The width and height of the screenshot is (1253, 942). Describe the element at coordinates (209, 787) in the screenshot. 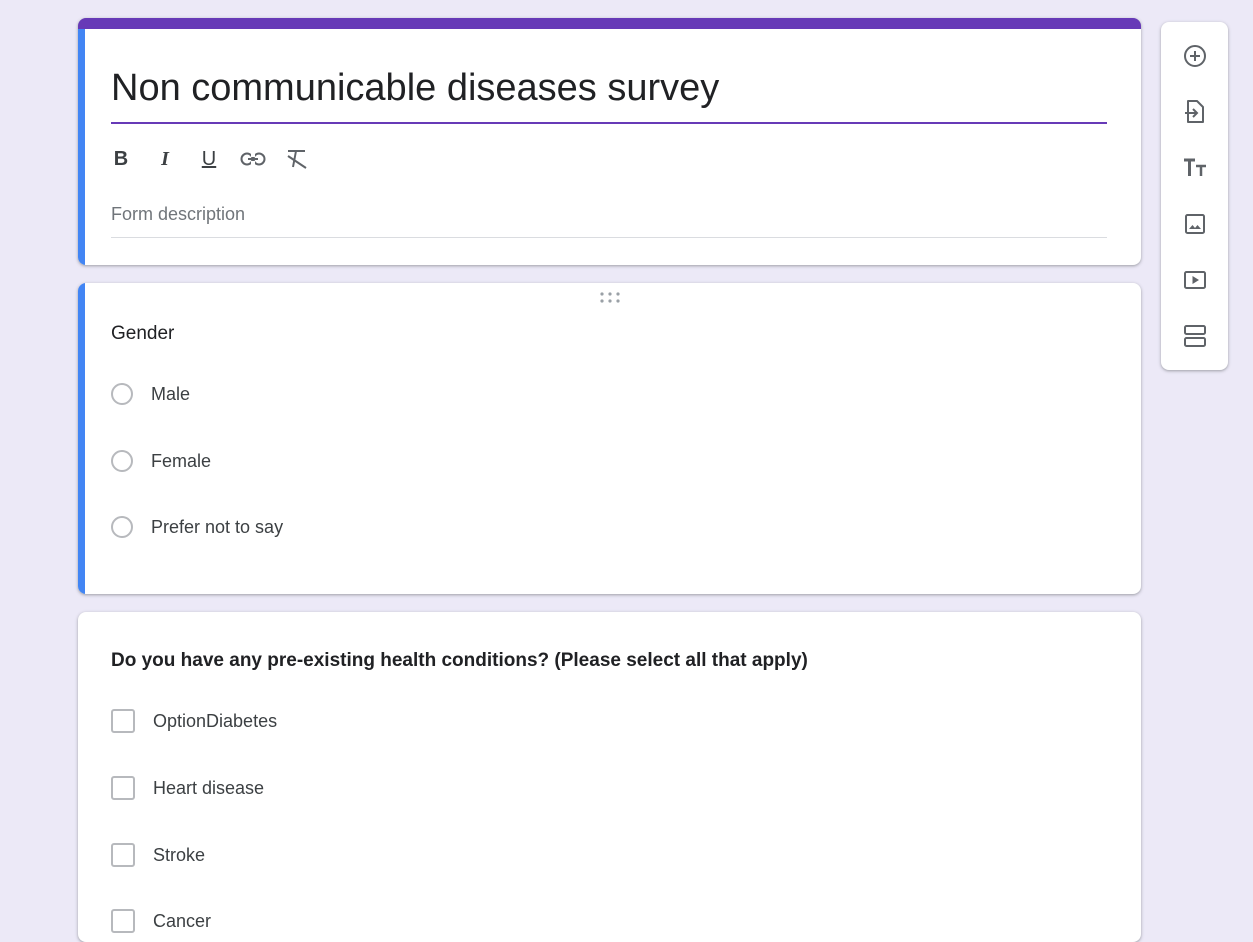

I see `option-label: Heart disease` at that location.